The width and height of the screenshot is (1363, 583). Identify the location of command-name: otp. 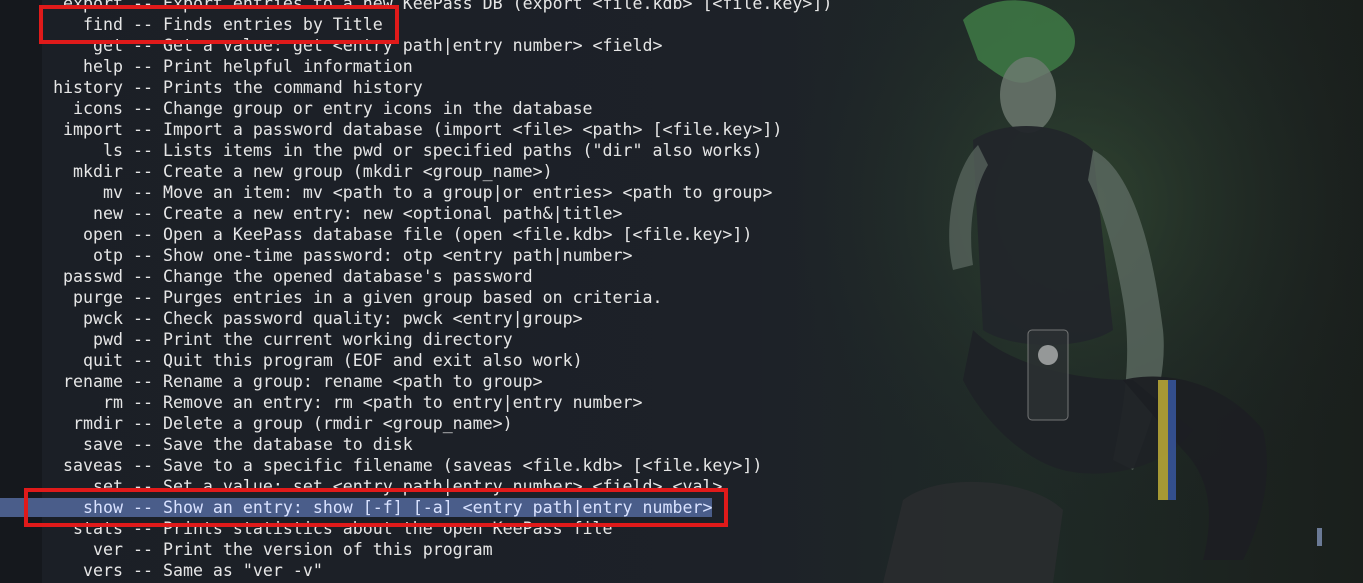
(108, 255).